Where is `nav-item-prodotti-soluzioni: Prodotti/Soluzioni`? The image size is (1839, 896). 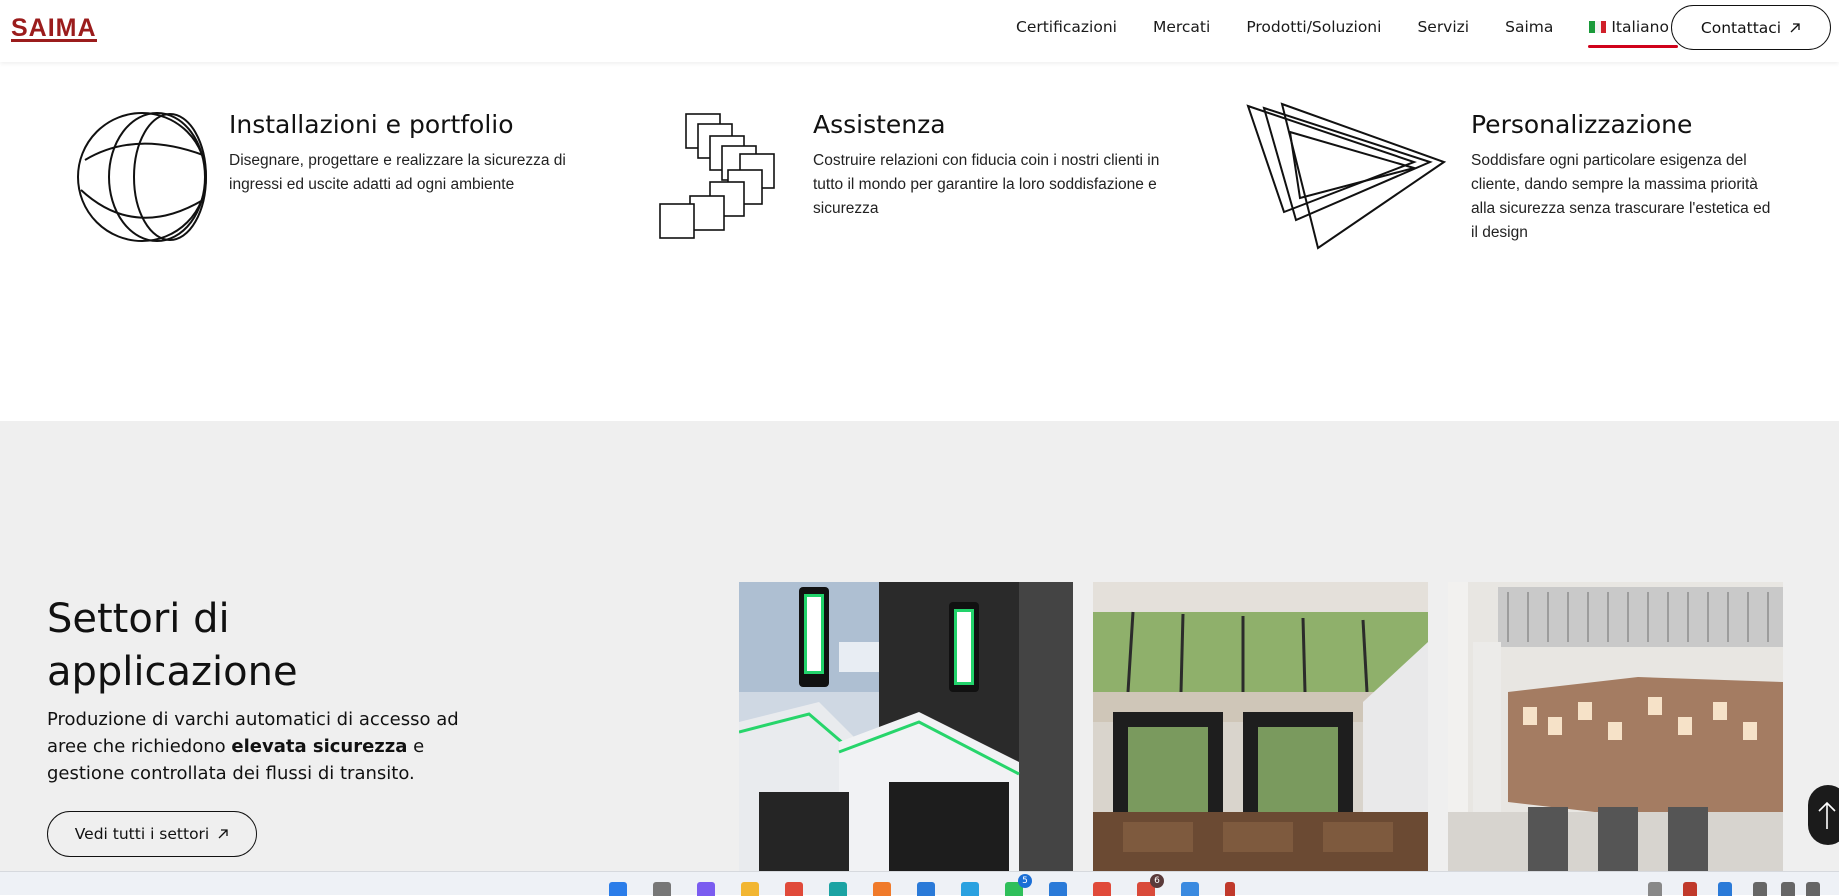 nav-item-prodotti-soluzioni: Prodotti/Soluzioni is located at coordinates (1313, 27).